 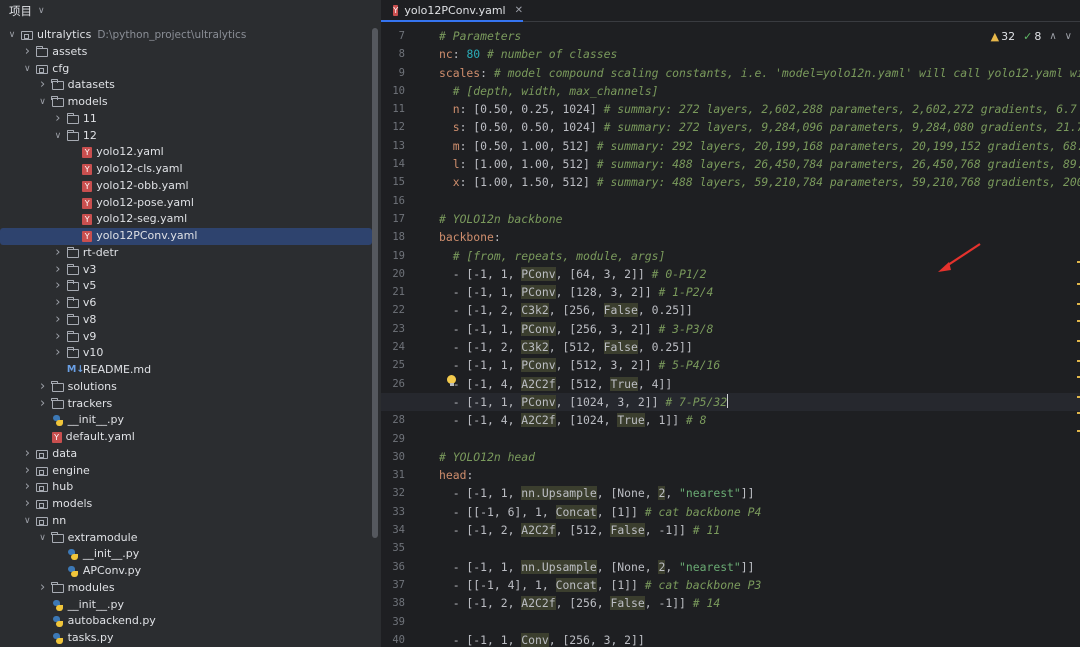 I want to click on line-number: 7, so click(x=405, y=36).